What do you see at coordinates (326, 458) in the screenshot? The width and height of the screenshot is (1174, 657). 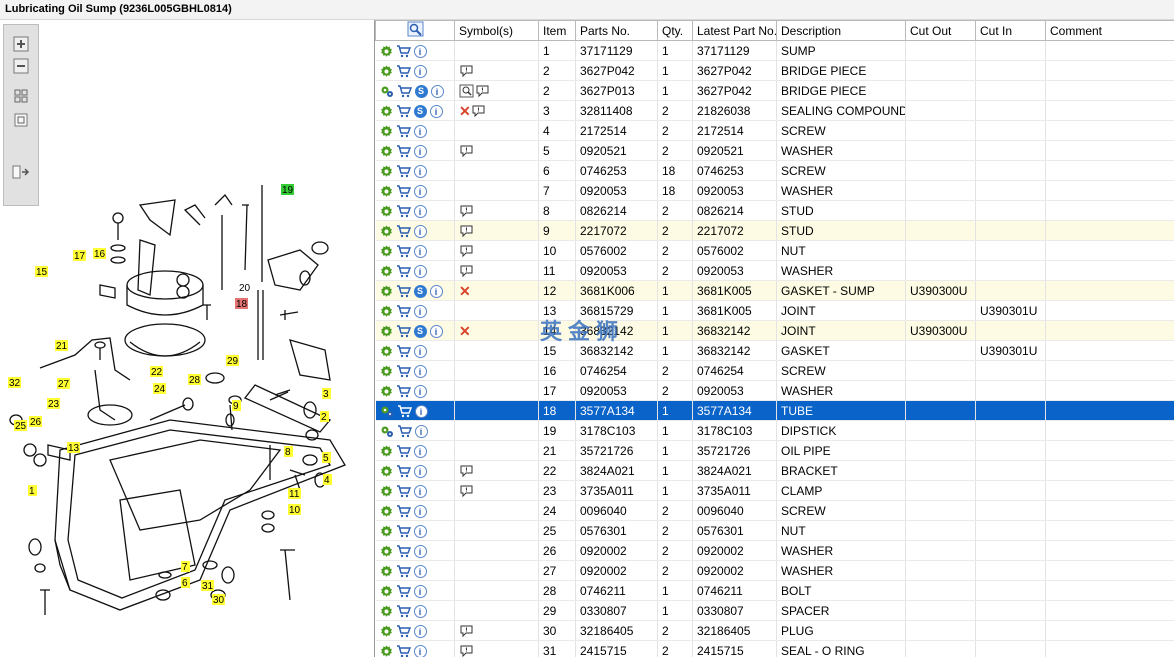 I see `callout-5: 5` at bounding box center [326, 458].